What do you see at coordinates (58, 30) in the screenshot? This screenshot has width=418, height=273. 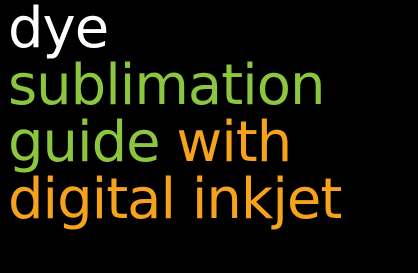 I see `title-word-dye: dye` at bounding box center [58, 30].